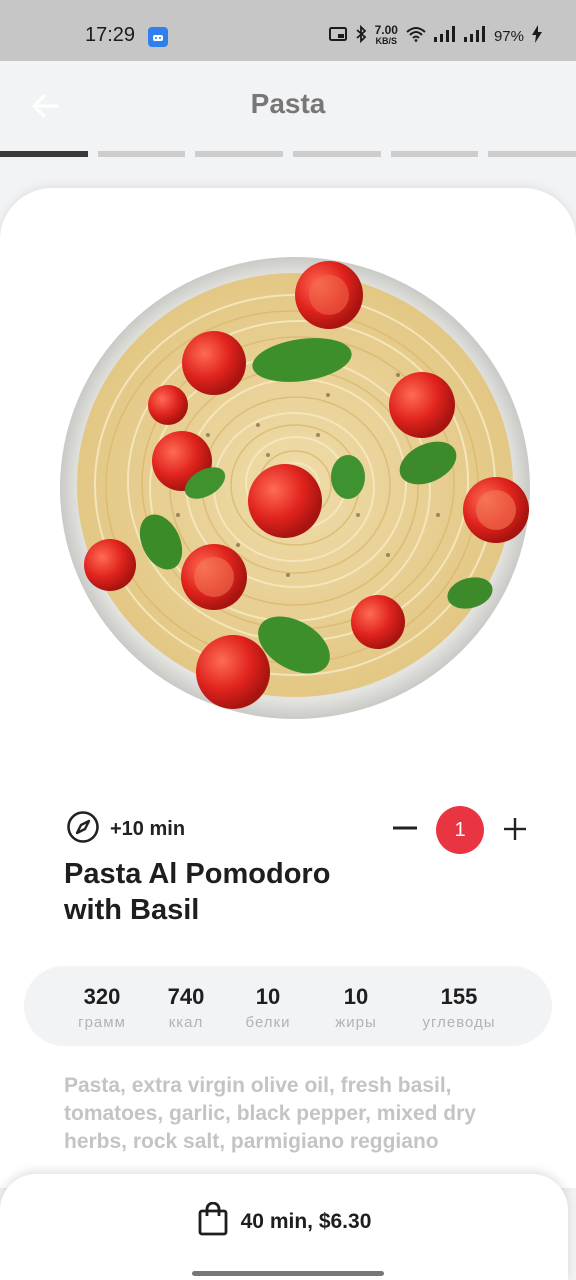  I want to click on nutrition-label: ккал, so click(186, 1022).